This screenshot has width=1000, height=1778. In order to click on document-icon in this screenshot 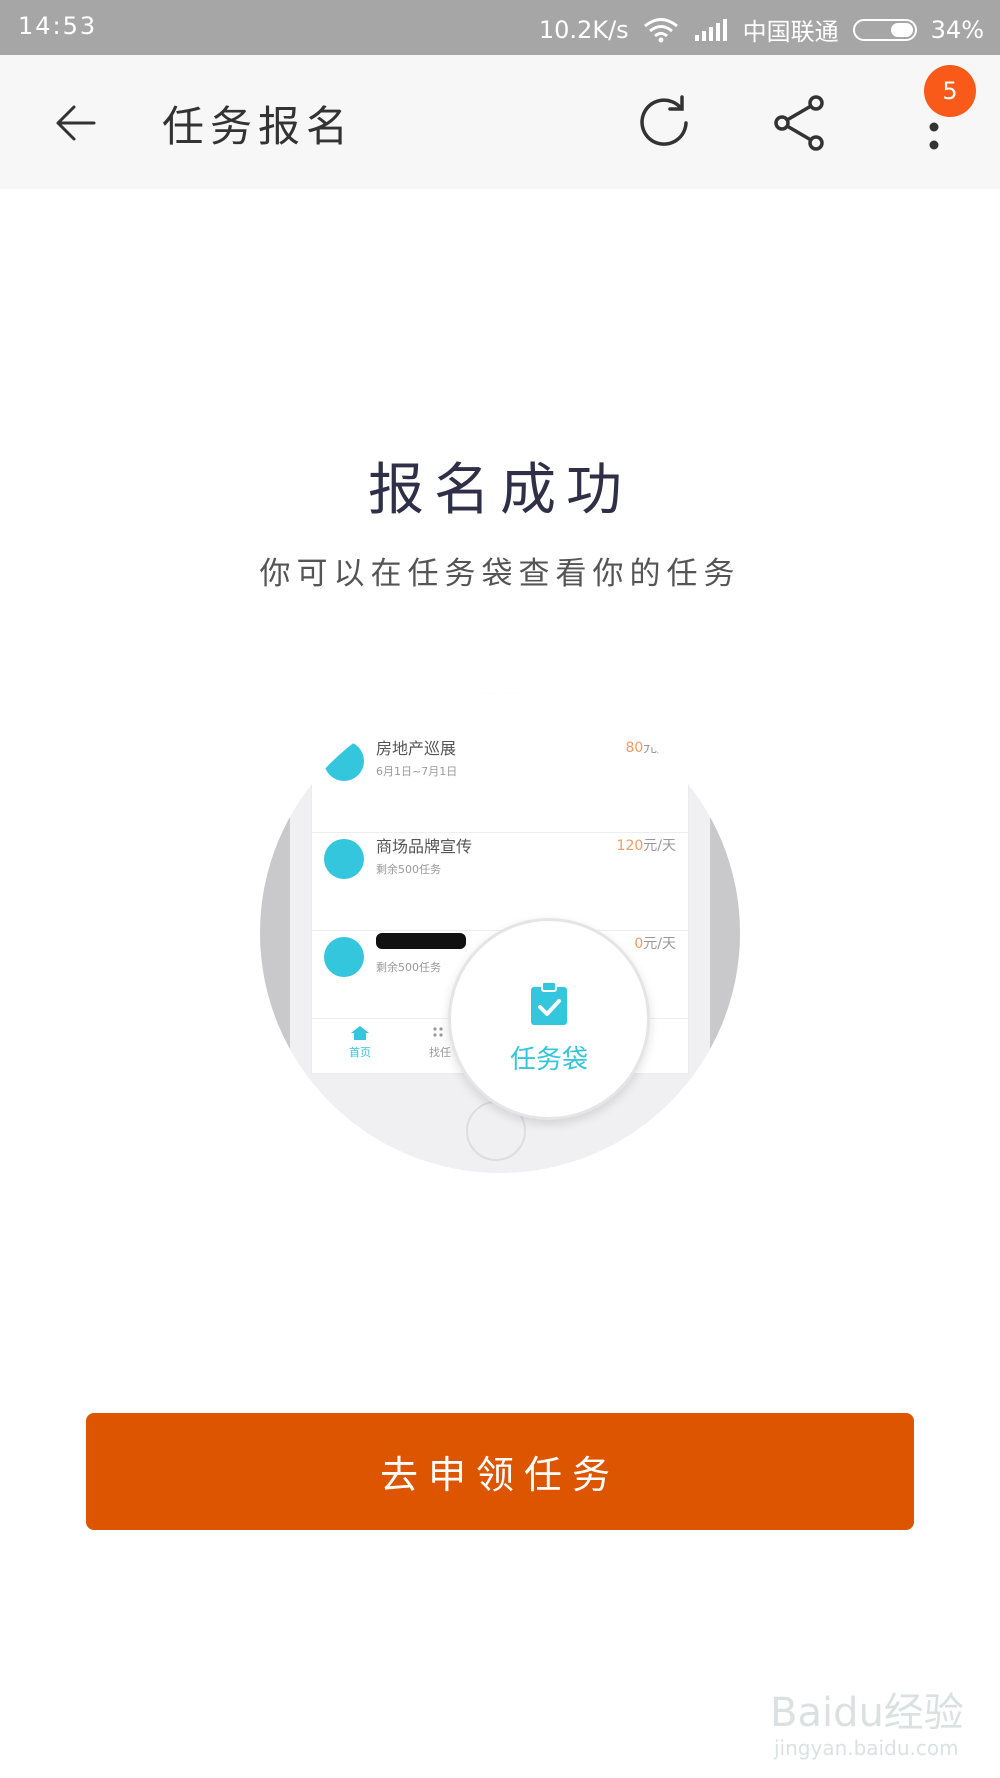, I will do `click(344, 957)`.